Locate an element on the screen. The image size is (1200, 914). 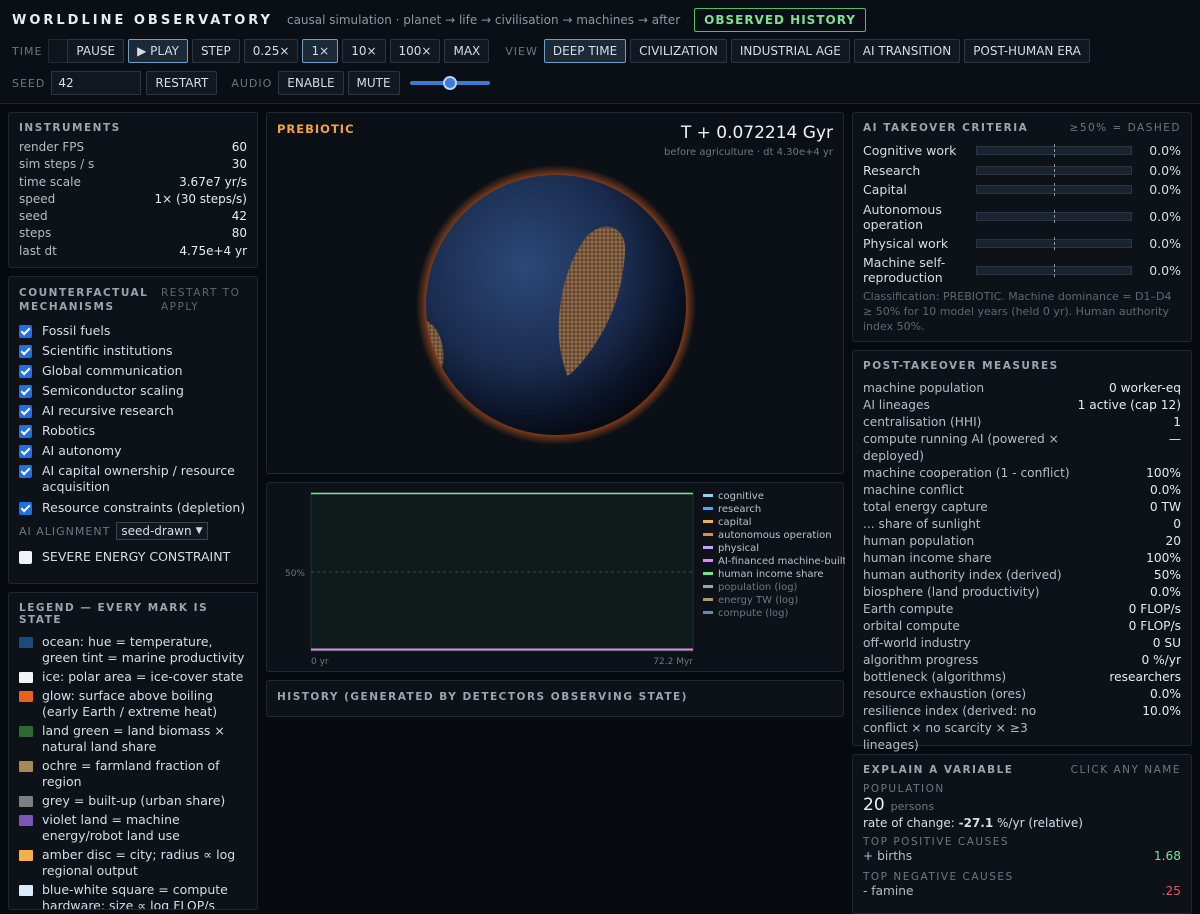
measure-row: biosphere (land productivity) 0.0% is located at coordinates (1022, 592).